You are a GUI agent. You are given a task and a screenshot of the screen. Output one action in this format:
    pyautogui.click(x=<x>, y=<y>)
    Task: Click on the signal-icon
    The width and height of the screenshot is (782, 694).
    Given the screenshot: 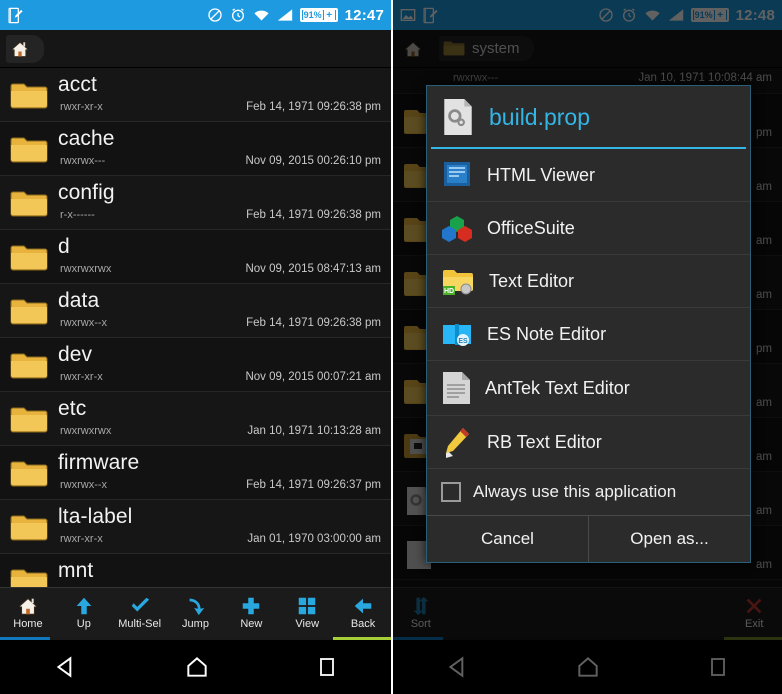 What is the action you would take?
    pyautogui.click(x=284, y=15)
    